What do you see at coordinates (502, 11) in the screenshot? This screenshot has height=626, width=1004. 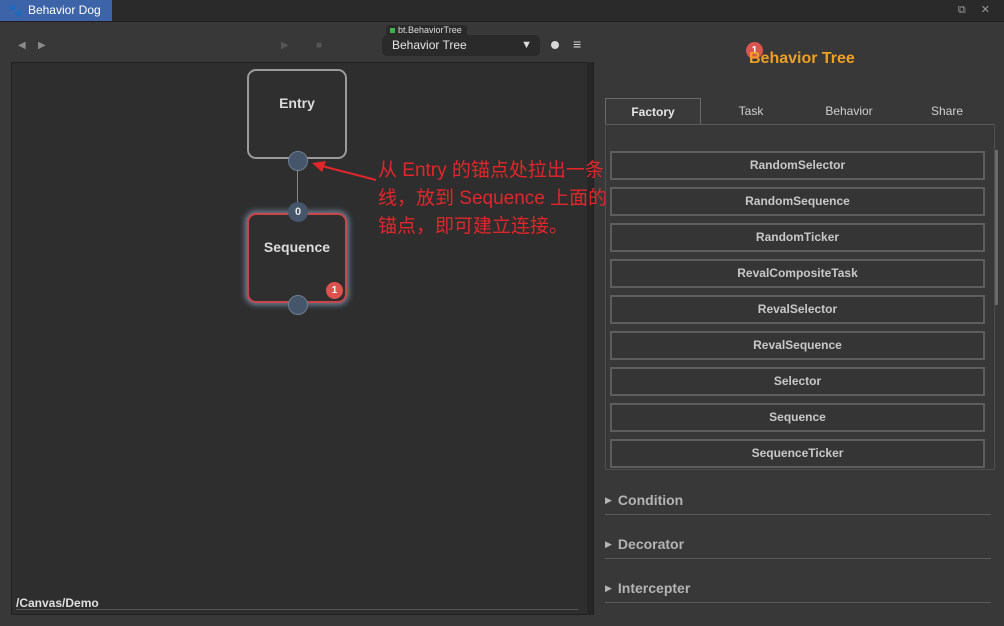 I see `title-bar: 🐾 Behavior Dog ⧉ ✕` at bounding box center [502, 11].